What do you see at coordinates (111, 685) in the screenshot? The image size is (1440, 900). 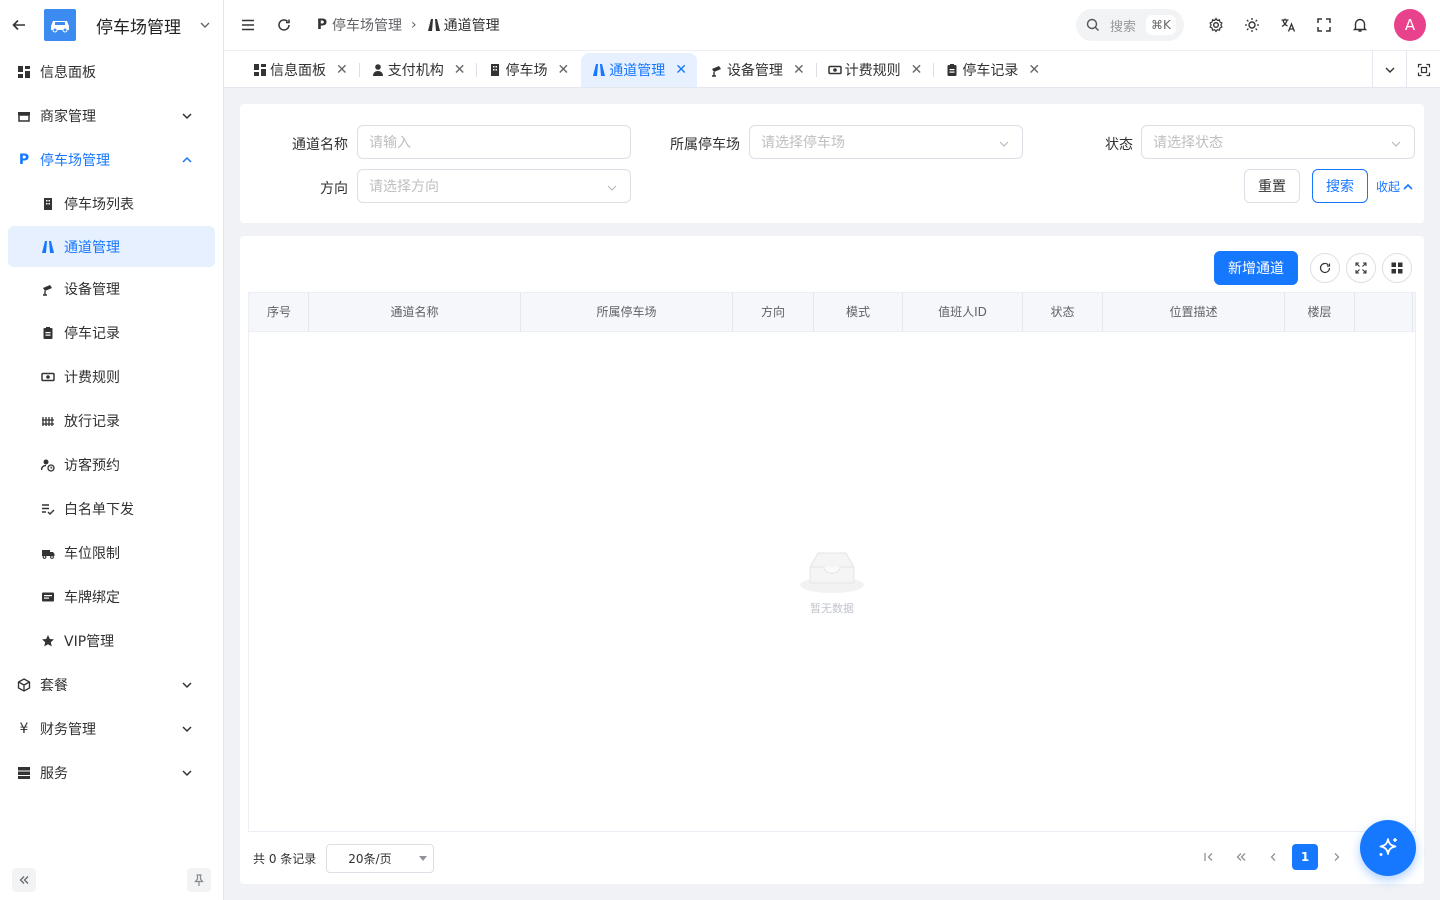 I see `sidebar-item-package: 套餐` at bounding box center [111, 685].